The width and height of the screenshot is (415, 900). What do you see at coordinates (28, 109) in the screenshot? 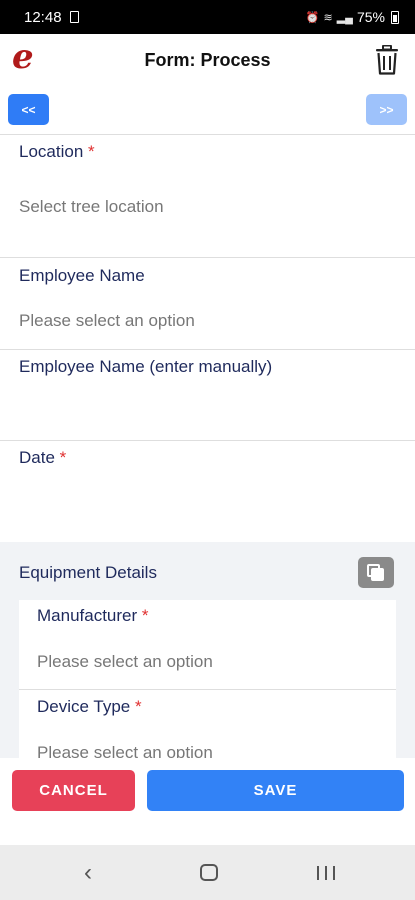
I see `previous-button: <<` at bounding box center [28, 109].